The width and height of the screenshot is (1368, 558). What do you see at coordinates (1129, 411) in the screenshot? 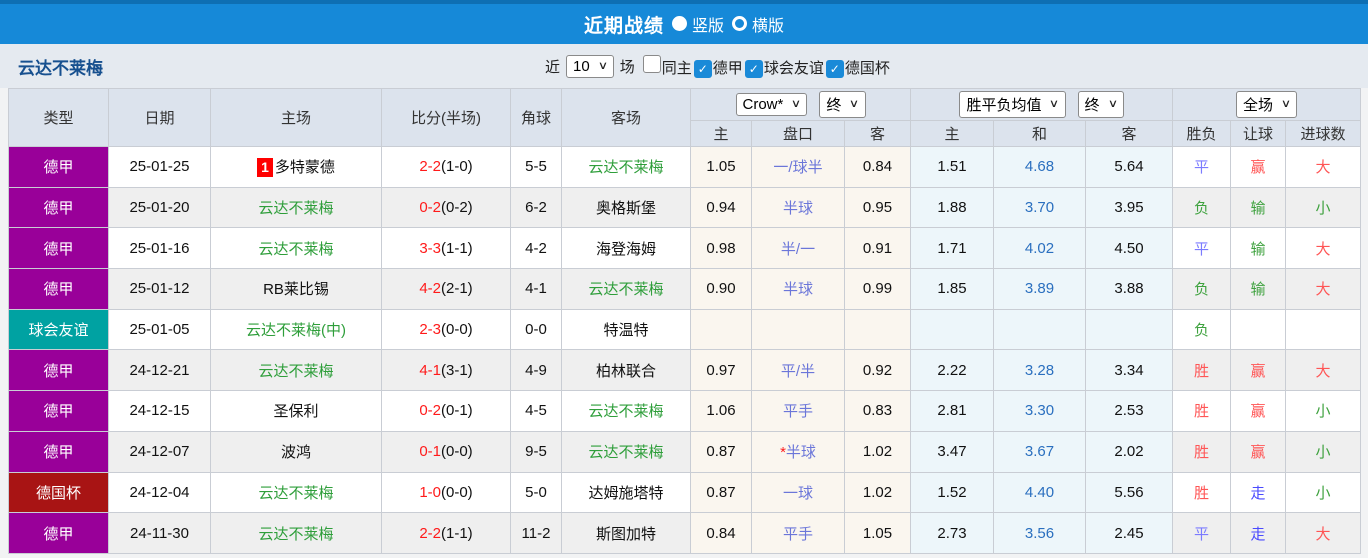
I see `avg-away-cell: 2.53` at bounding box center [1129, 411].